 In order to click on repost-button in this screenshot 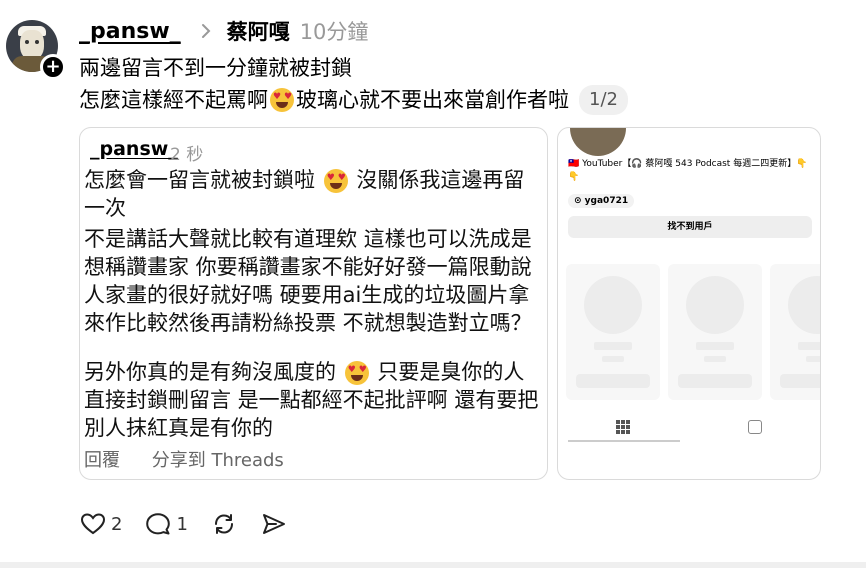, I will do `click(224, 524)`.